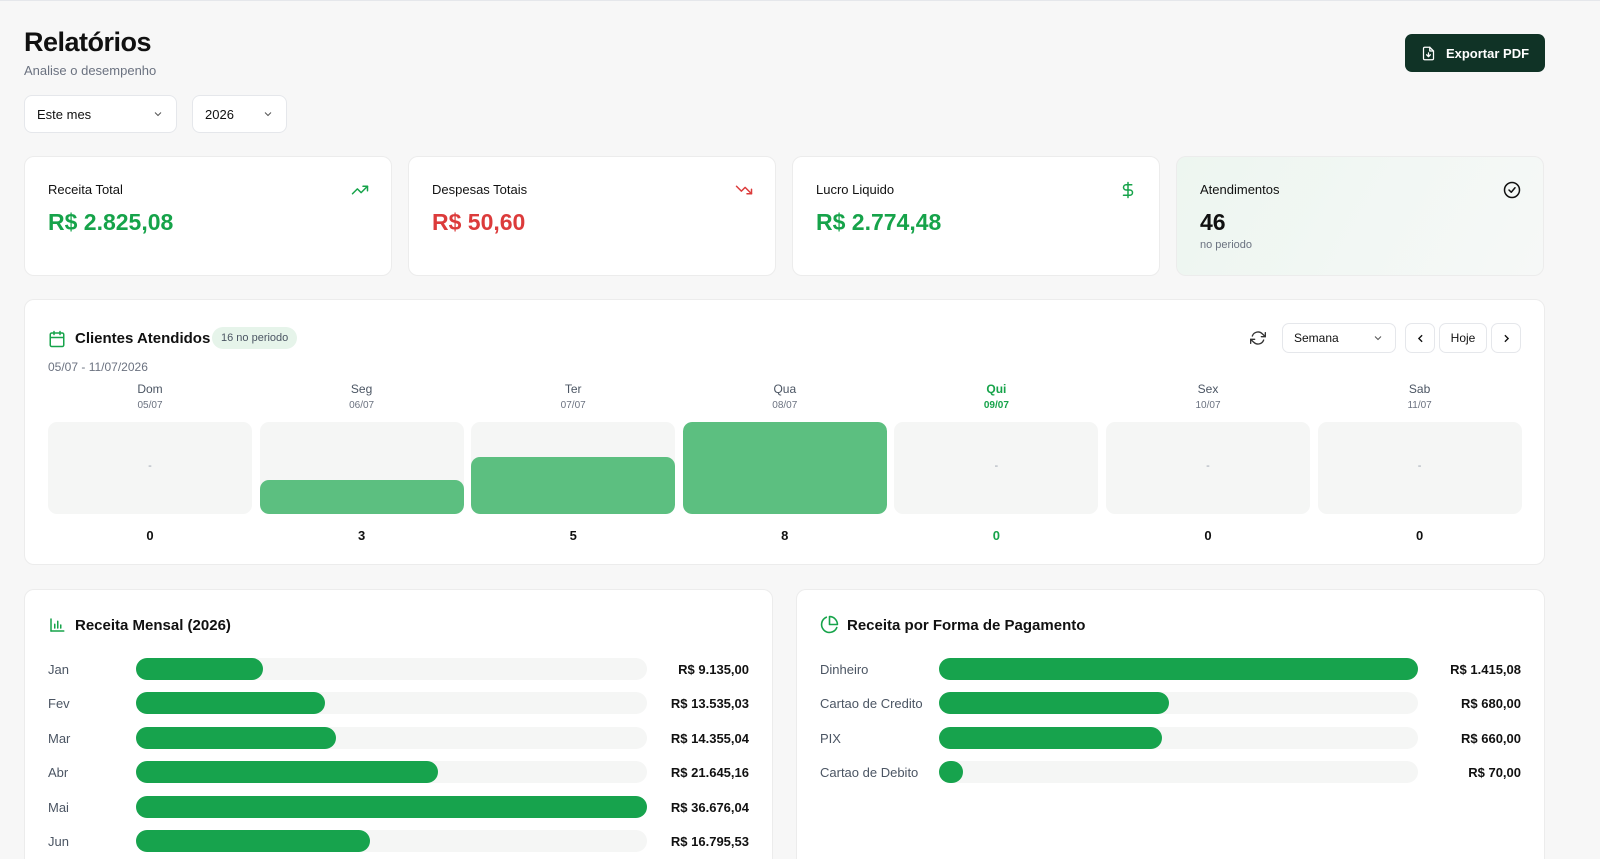 This screenshot has height=859, width=1600. Describe the element at coordinates (150, 389) in the screenshot. I see `day-name: Dom` at that location.